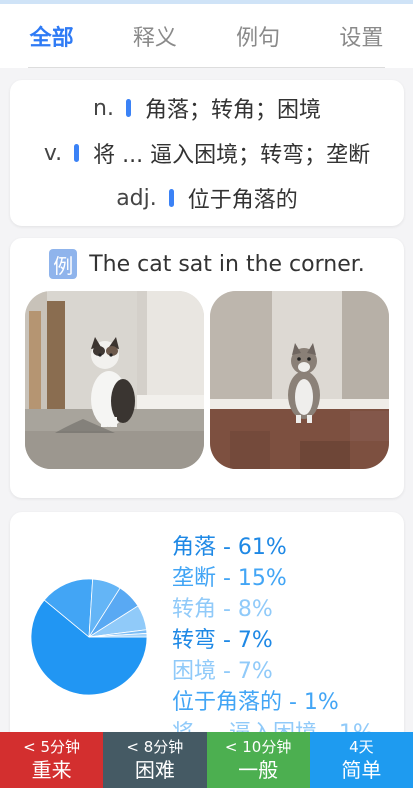 This screenshot has width=413, height=788. Describe the element at coordinates (255, 702) in the screenshot. I see `legend-item: 位于角落的 - 1%` at that location.